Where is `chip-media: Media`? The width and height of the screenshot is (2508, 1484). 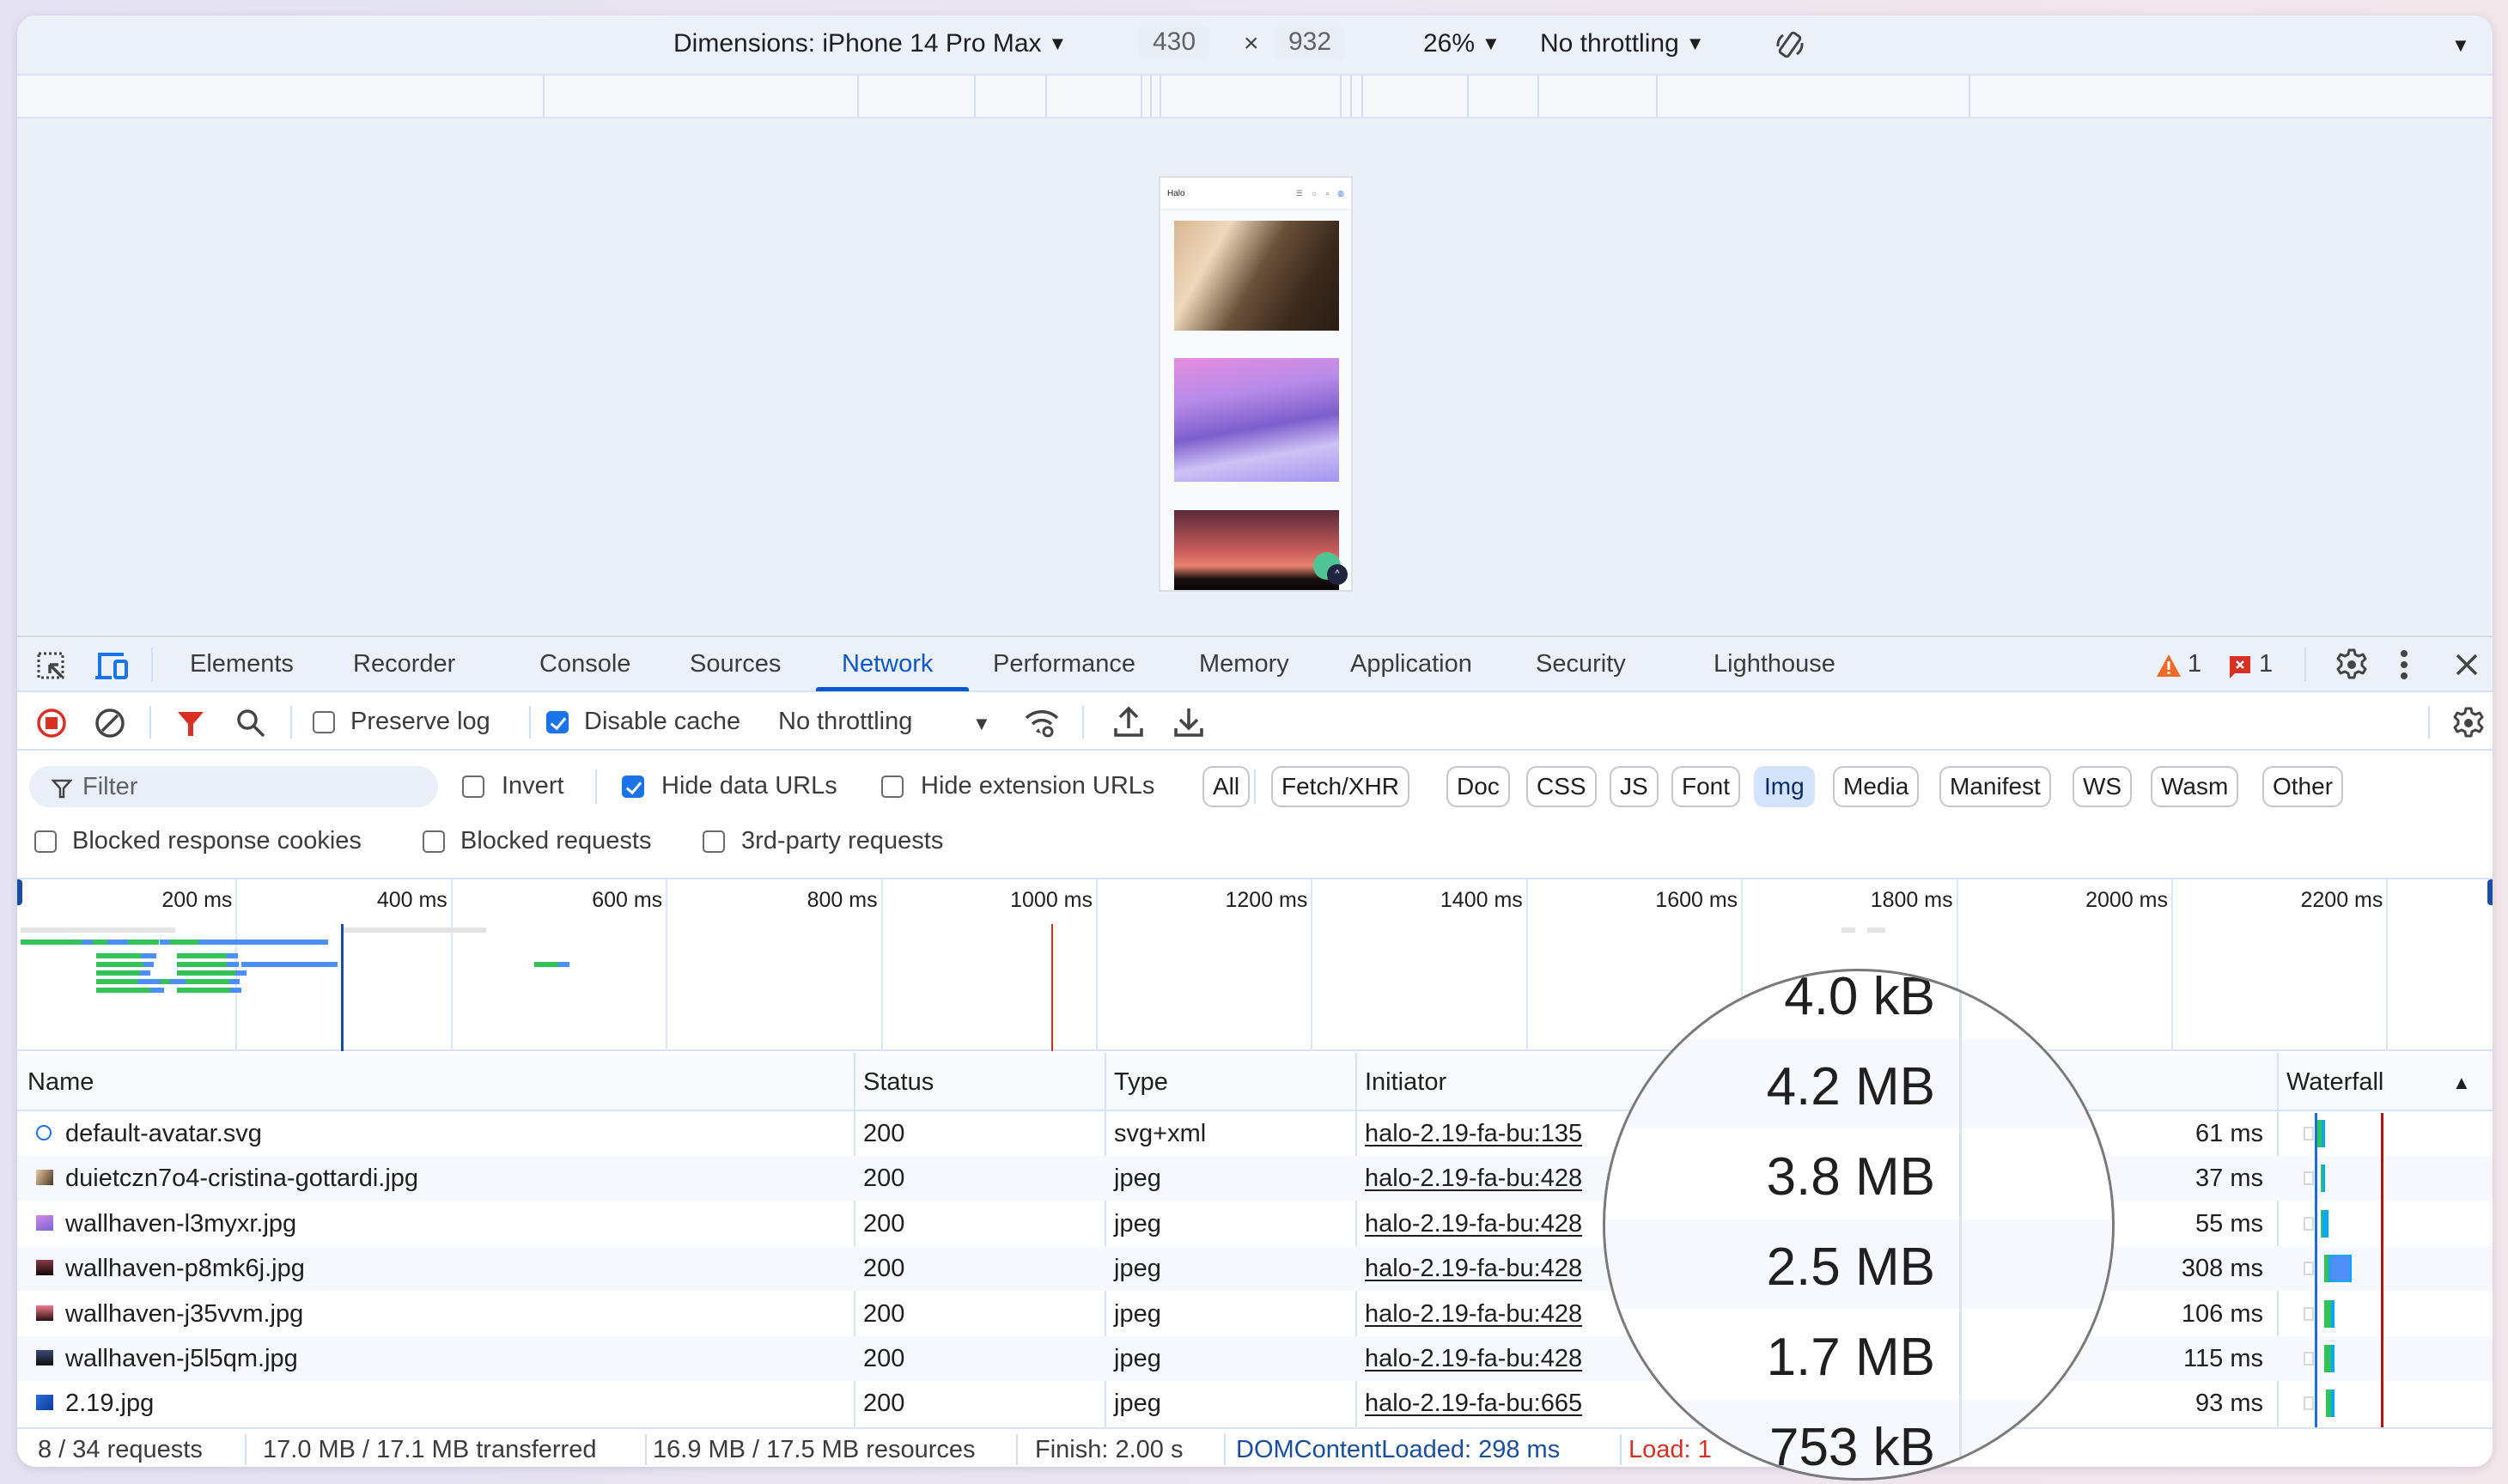
chip-media: Media is located at coordinates (1876, 786).